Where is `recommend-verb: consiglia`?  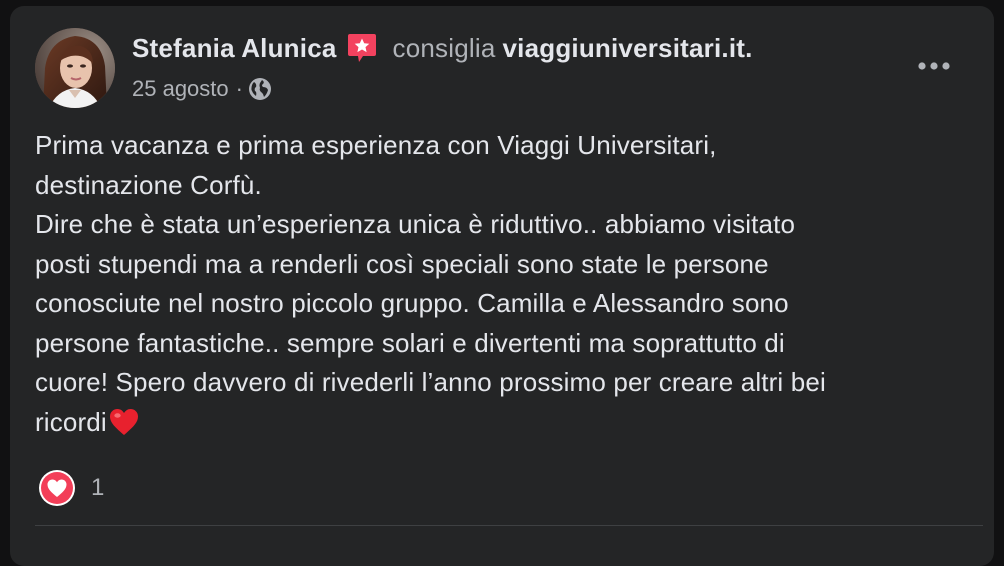
recommend-verb: consiglia is located at coordinates (444, 47).